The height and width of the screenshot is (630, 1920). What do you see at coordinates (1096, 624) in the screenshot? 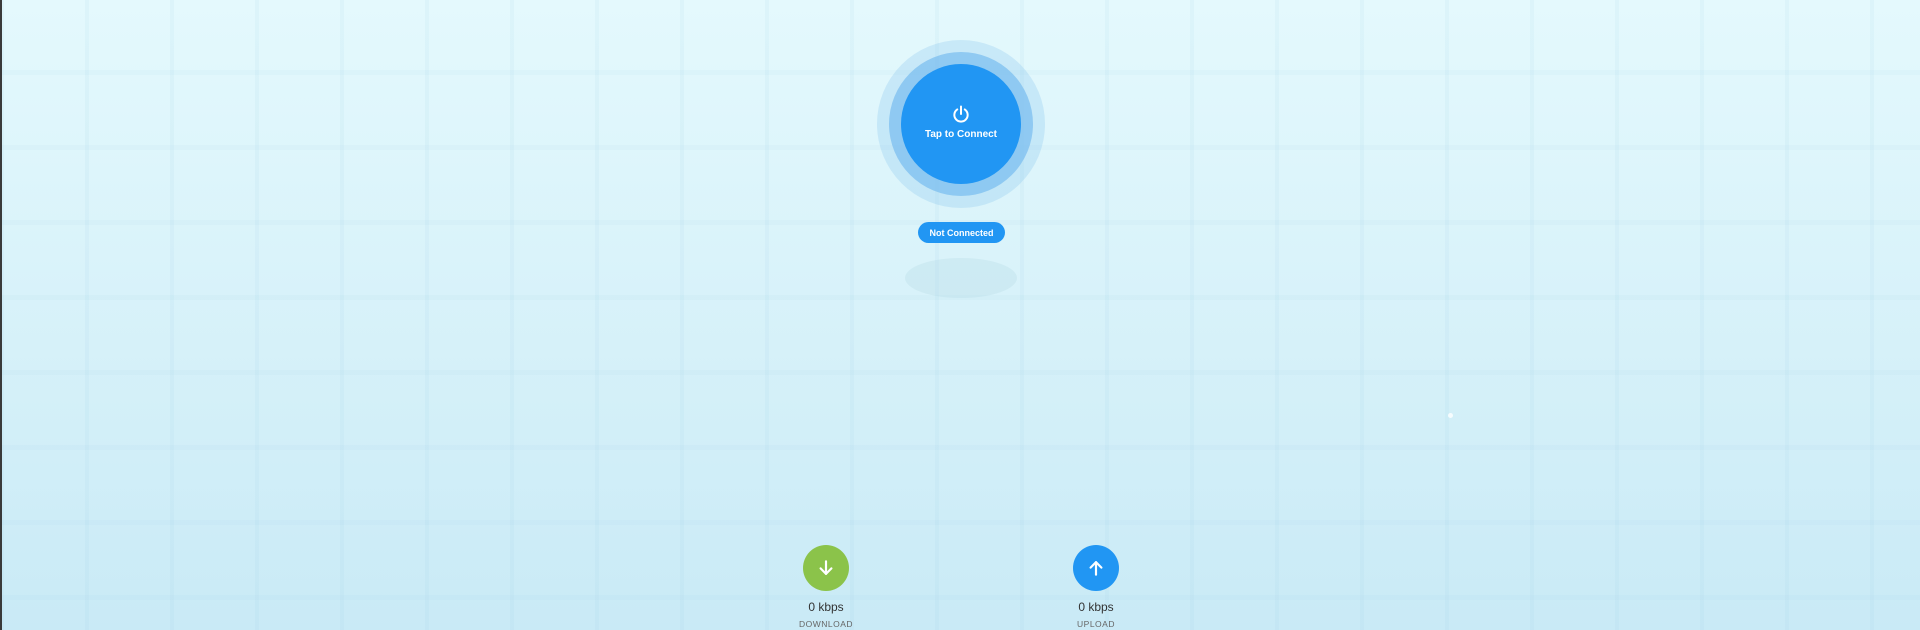
I see `upload-label: UPLOAD` at bounding box center [1096, 624].